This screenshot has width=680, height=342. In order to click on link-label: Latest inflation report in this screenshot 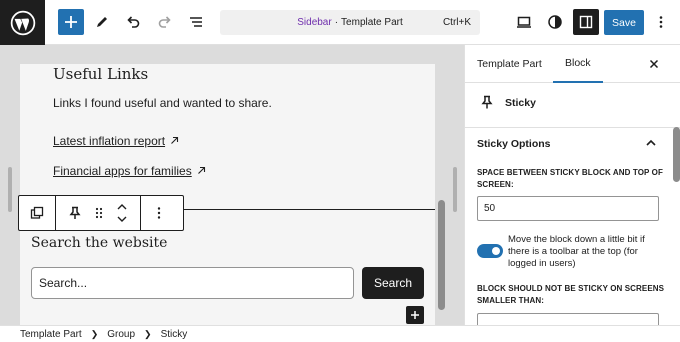, I will do `click(109, 141)`.